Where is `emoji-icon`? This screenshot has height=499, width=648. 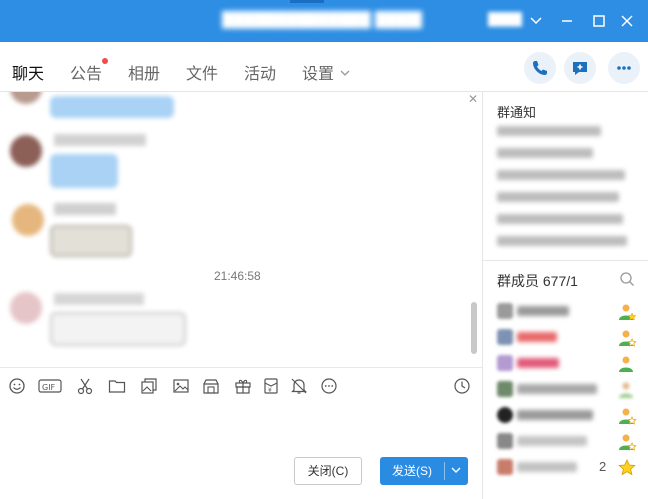 emoji-icon is located at coordinates (17, 386).